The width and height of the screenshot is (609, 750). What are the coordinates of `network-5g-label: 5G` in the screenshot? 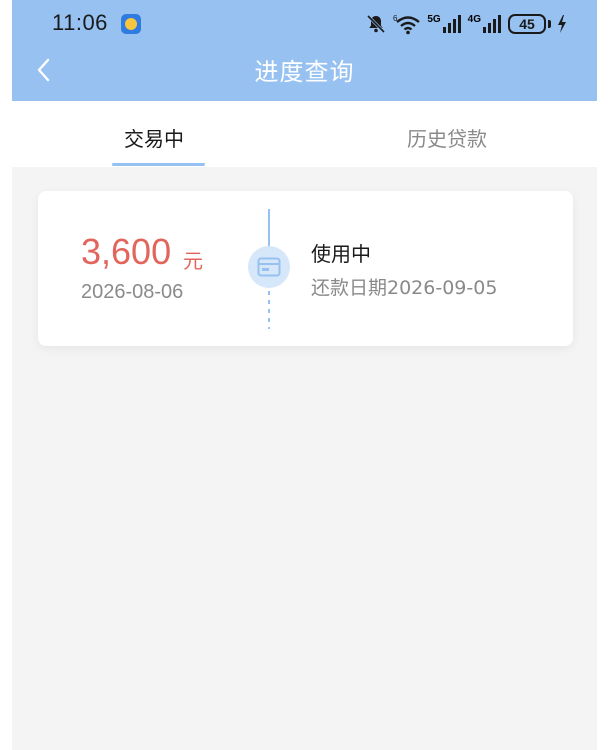 It's located at (434, 19).